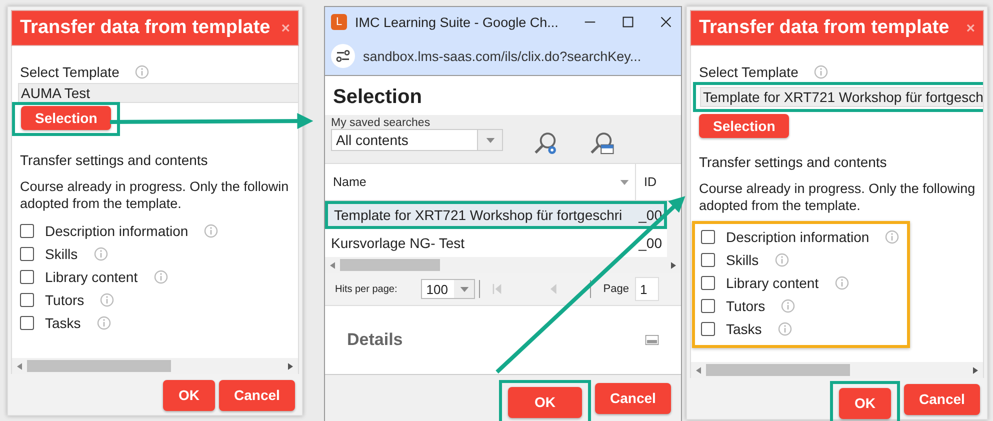 The height and width of the screenshot is (421, 993). I want to click on panel-title: Details, so click(375, 340).